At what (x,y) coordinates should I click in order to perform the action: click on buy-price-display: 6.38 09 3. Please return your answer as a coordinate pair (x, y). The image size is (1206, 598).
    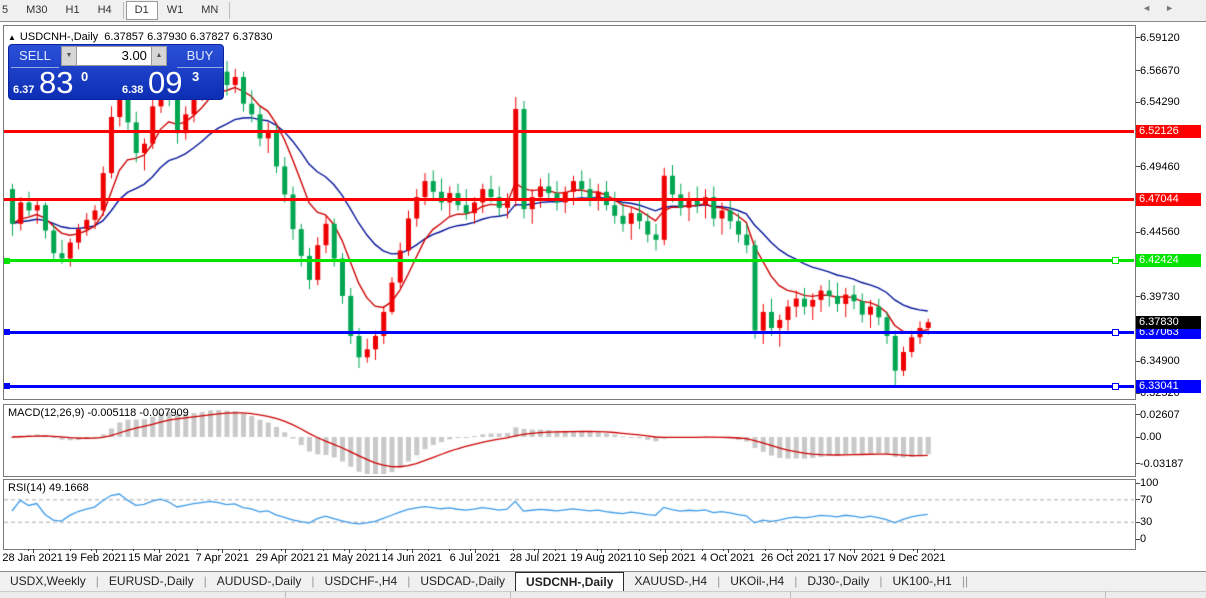
    Looking at the image, I should click on (170, 82).